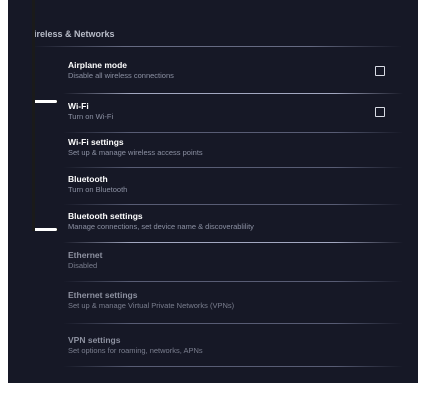 The height and width of the screenshot is (393, 426). What do you see at coordinates (74, 34) in the screenshot?
I see `section-header: ireless & Networks` at bounding box center [74, 34].